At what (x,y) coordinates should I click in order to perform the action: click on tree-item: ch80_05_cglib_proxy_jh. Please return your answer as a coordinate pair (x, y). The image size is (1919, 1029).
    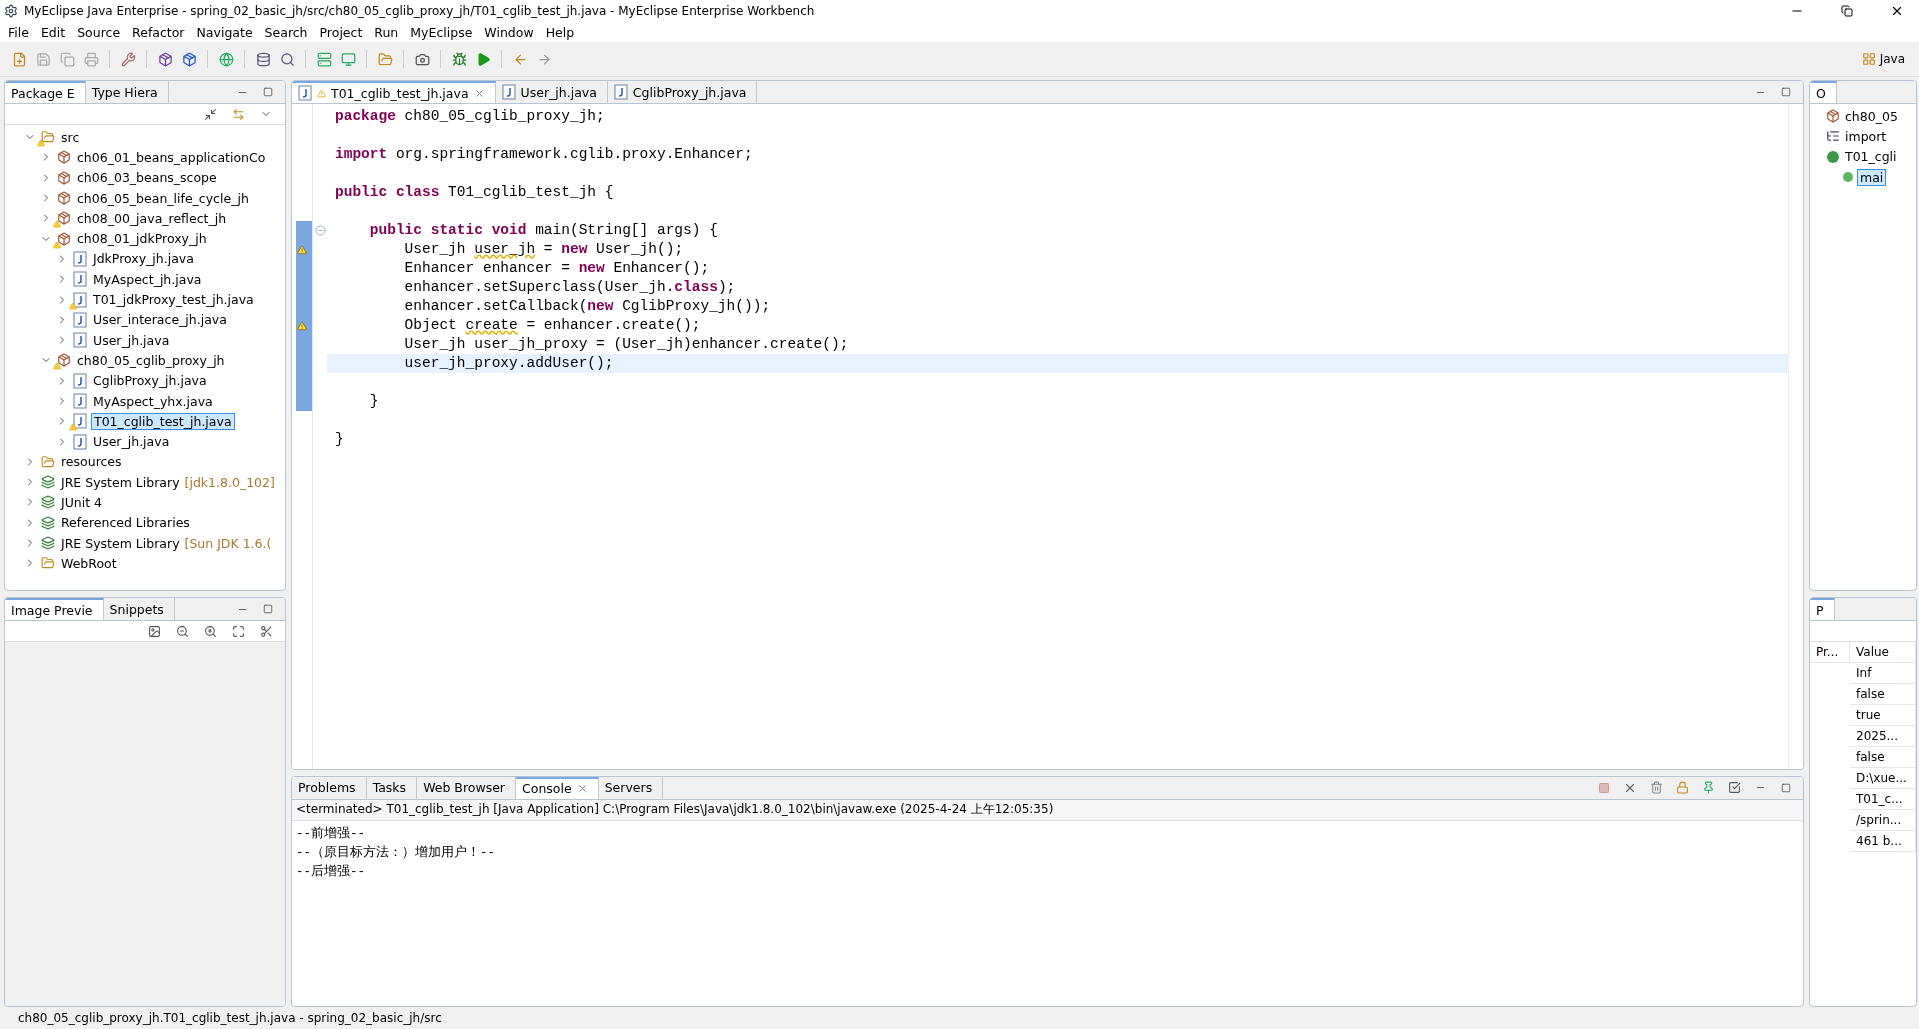
    Looking at the image, I should click on (151, 360).